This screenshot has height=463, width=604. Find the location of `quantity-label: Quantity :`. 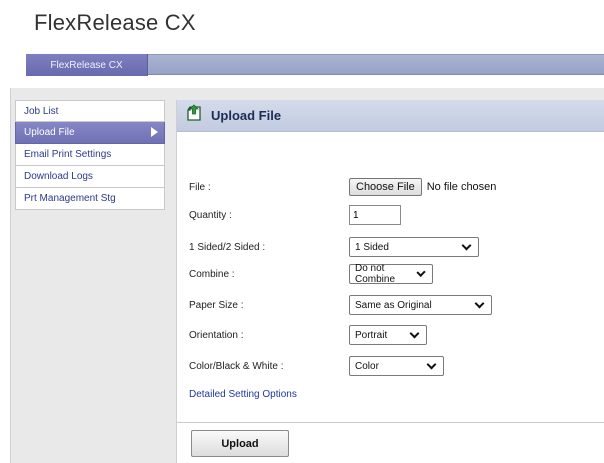

quantity-label: Quantity : is located at coordinates (210, 215).